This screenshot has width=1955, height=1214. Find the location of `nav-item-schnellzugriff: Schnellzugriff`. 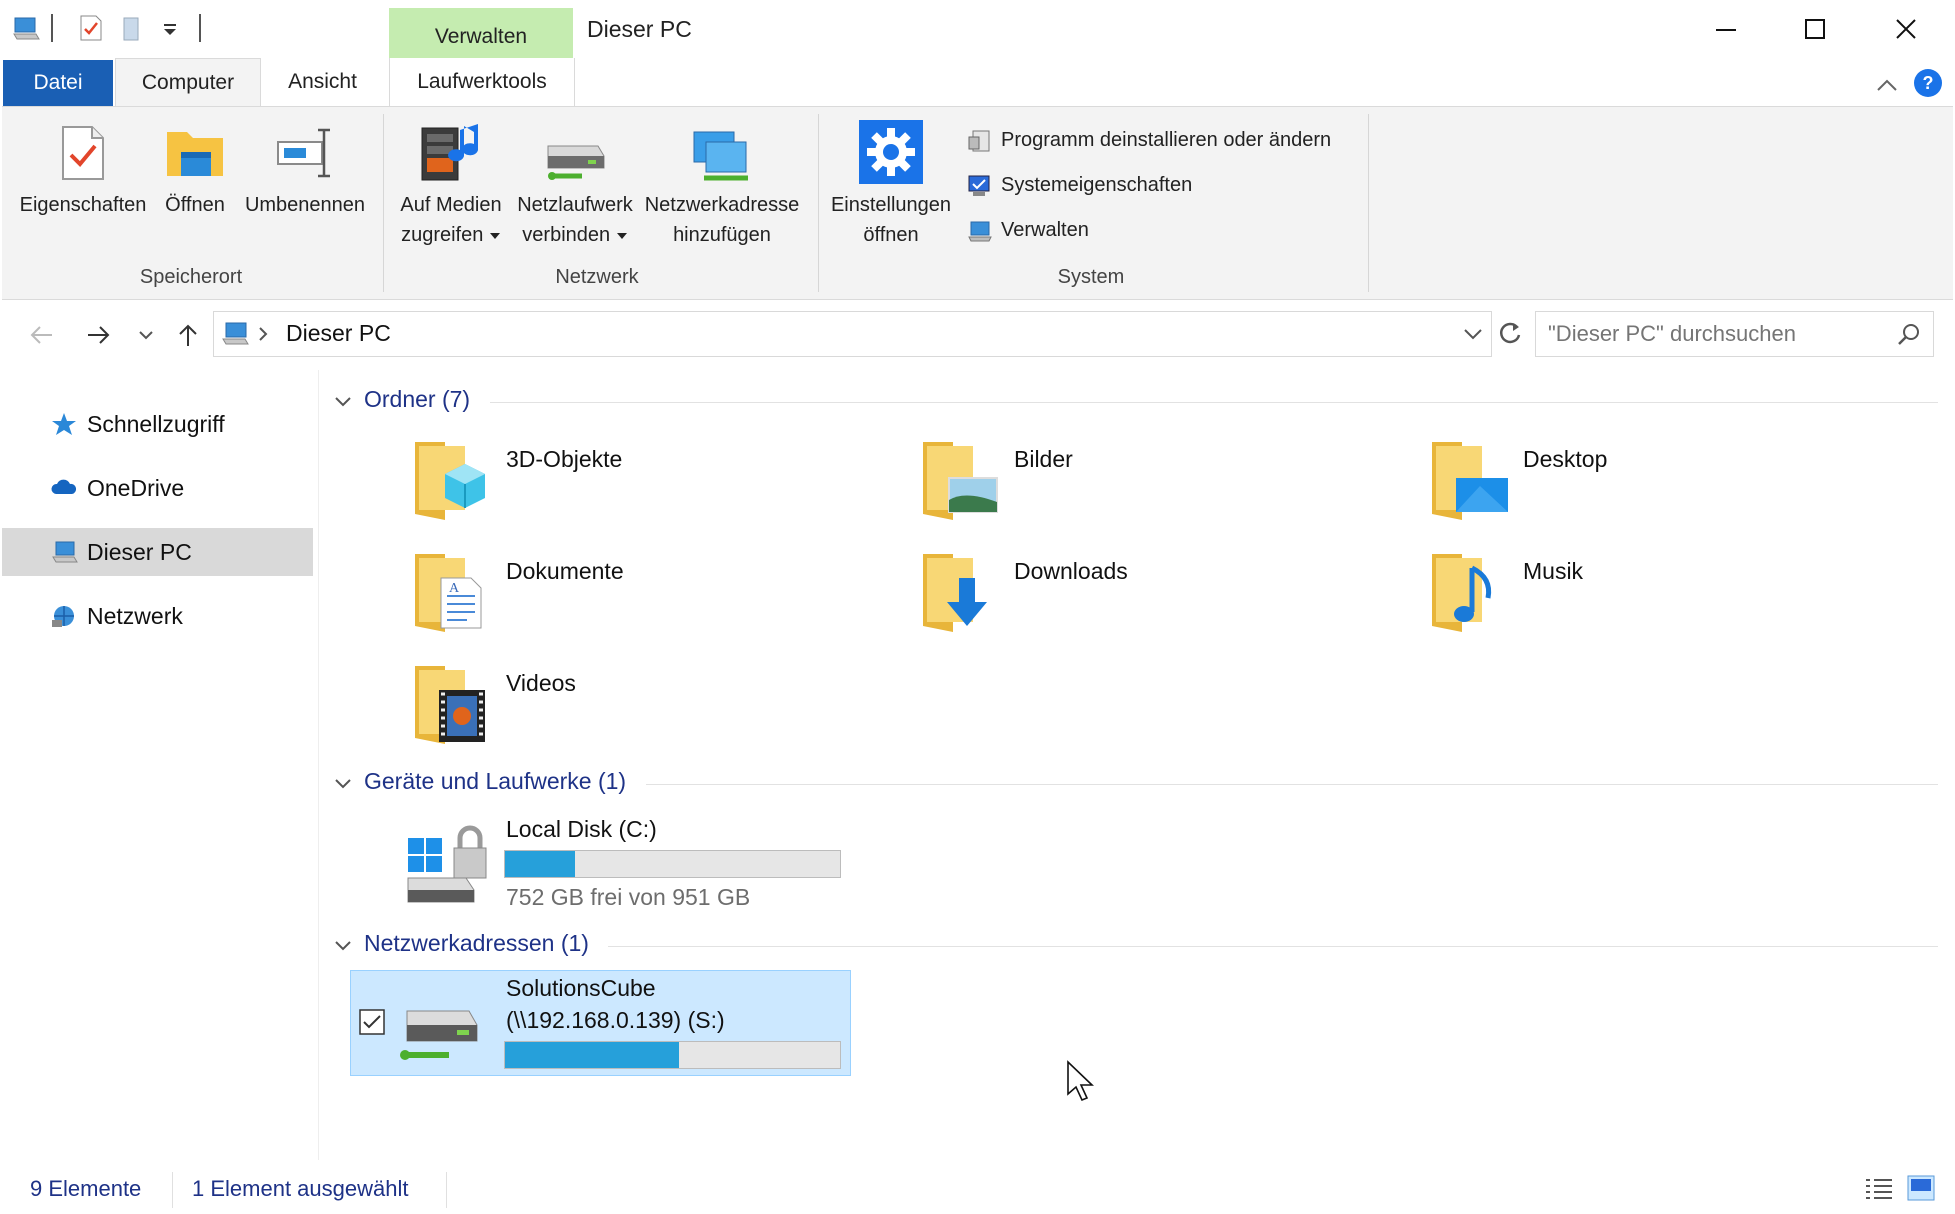

nav-item-schnellzugriff: Schnellzugriff is located at coordinates (157, 424).